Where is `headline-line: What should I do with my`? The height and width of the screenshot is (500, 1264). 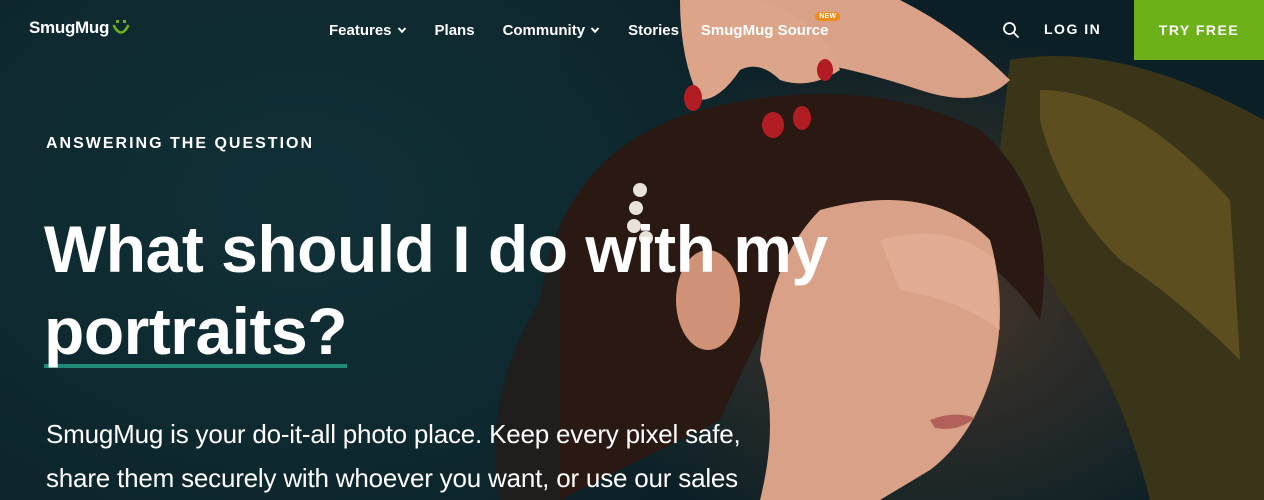 headline-line: What should I do with my is located at coordinates (436, 249).